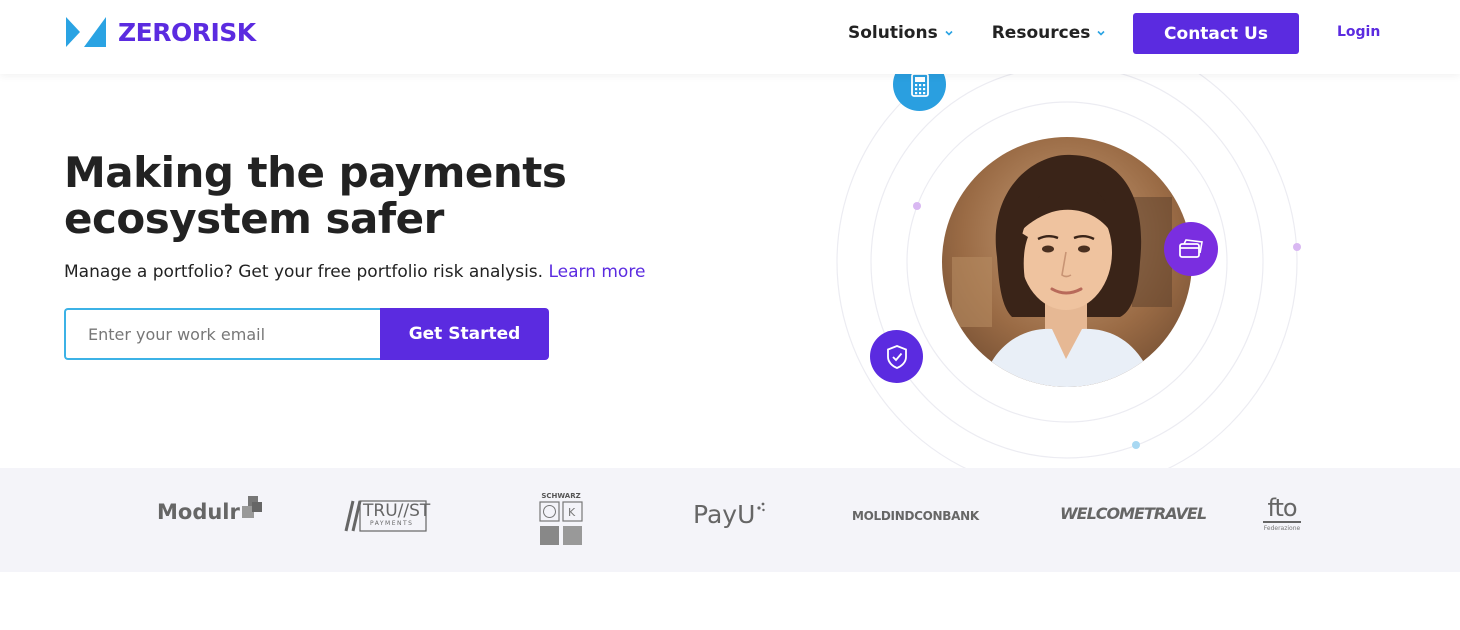  Describe the element at coordinates (561, 496) in the screenshot. I see `schwarz-text: SCHWARZ` at that location.